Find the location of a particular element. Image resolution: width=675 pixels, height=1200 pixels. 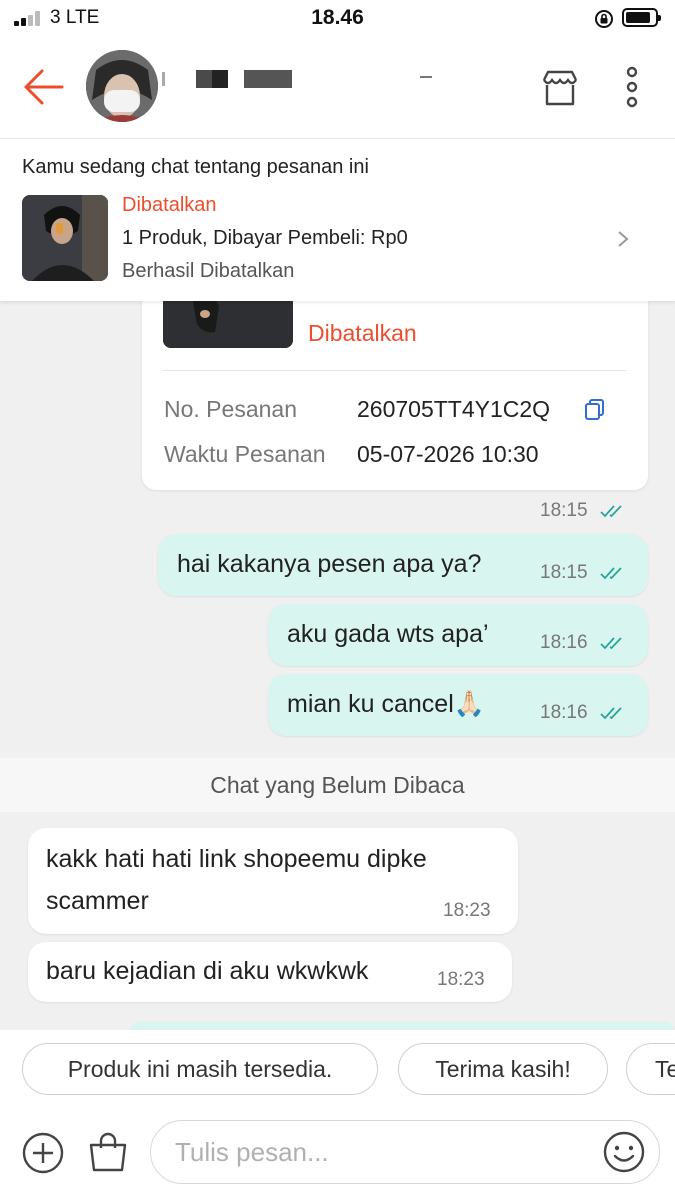

order-time-label: Waktu Pesanan is located at coordinates (245, 454).